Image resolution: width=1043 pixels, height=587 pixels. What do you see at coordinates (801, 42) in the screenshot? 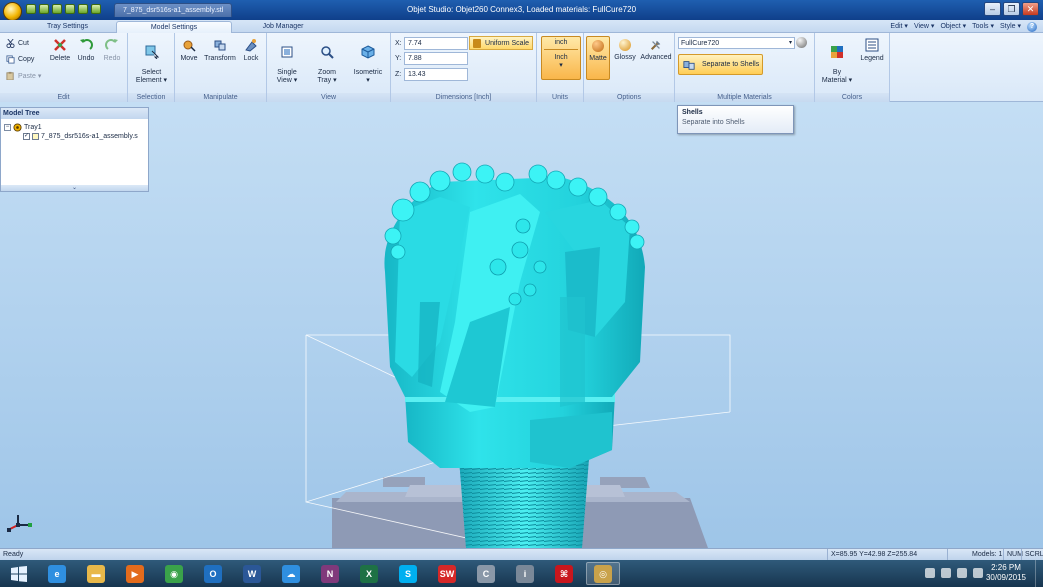
I see `material-ball-icon` at bounding box center [801, 42].